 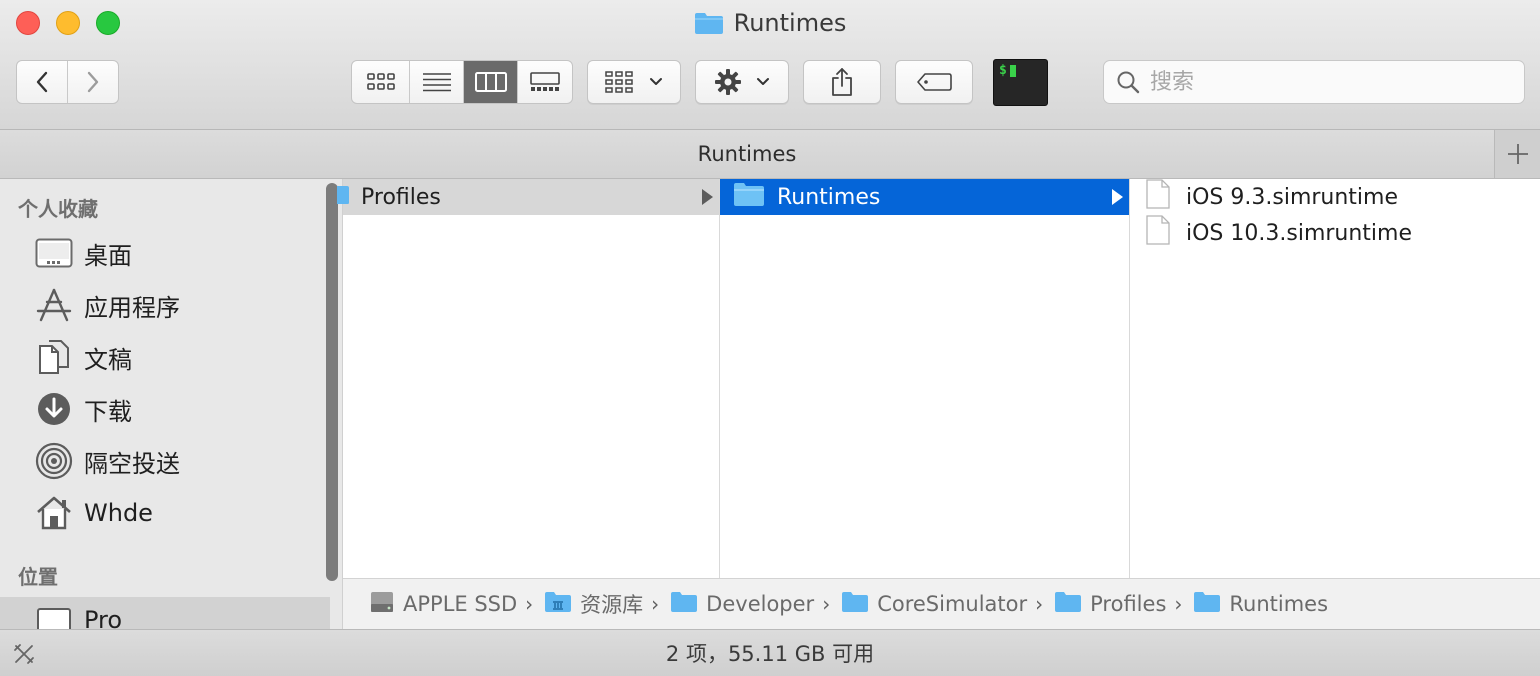 I want to click on list-item-file: iOS 10.3.simruntime, so click(x=1334, y=233).